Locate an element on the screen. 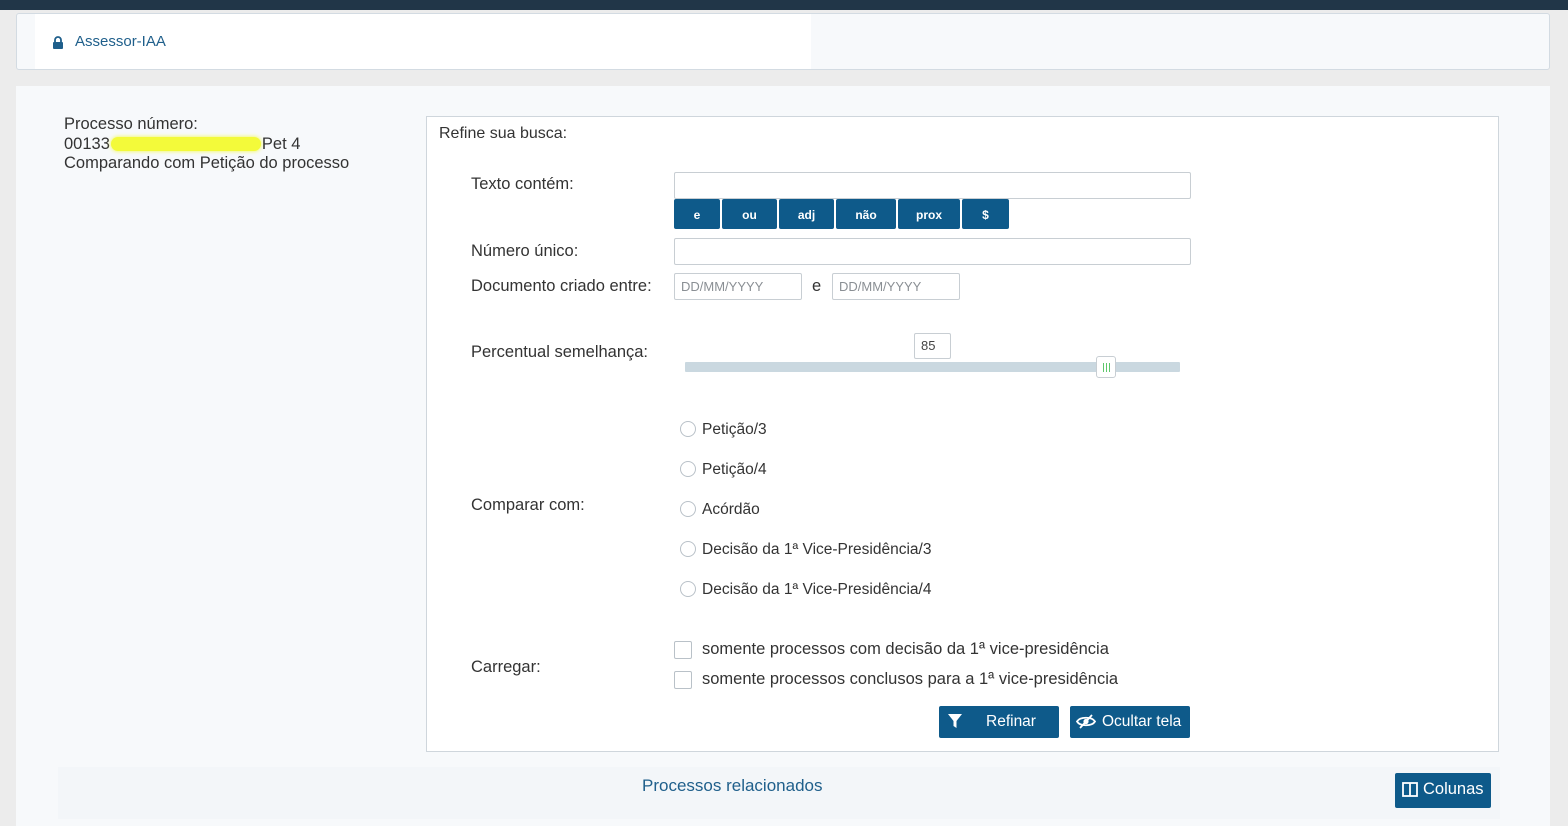 The width and height of the screenshot is (1568, 826). operator-dollar-button: $ is located at coordinates (985, 214).